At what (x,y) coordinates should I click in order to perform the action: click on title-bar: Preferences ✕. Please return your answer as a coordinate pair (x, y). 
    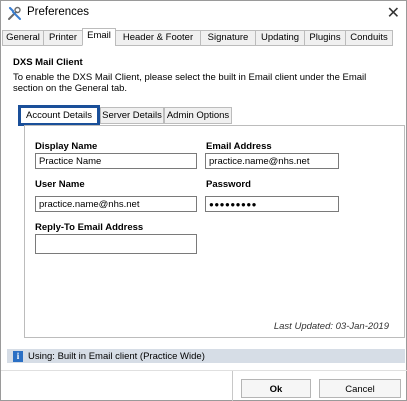
    Looking at the image, I should click on (203, 13).